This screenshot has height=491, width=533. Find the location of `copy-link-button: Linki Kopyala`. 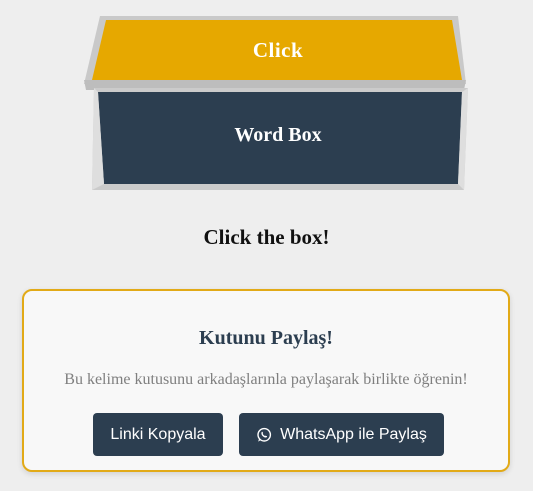

copy-link-button: Linki Kopyala is located at coordinates (158, 434).